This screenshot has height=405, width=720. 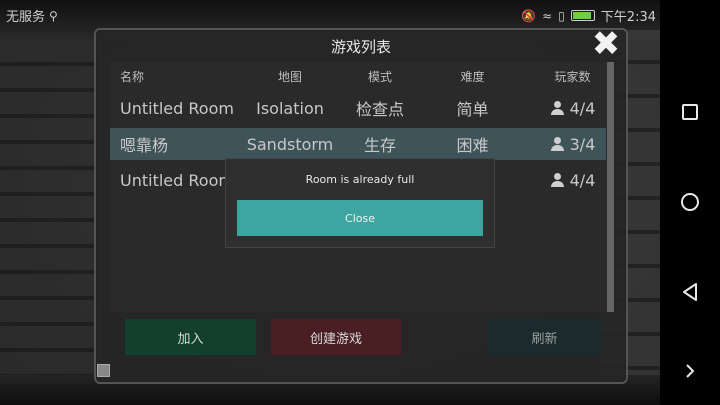 I want to click on clock-text: 下午2:34, so click(x=628, y=17).